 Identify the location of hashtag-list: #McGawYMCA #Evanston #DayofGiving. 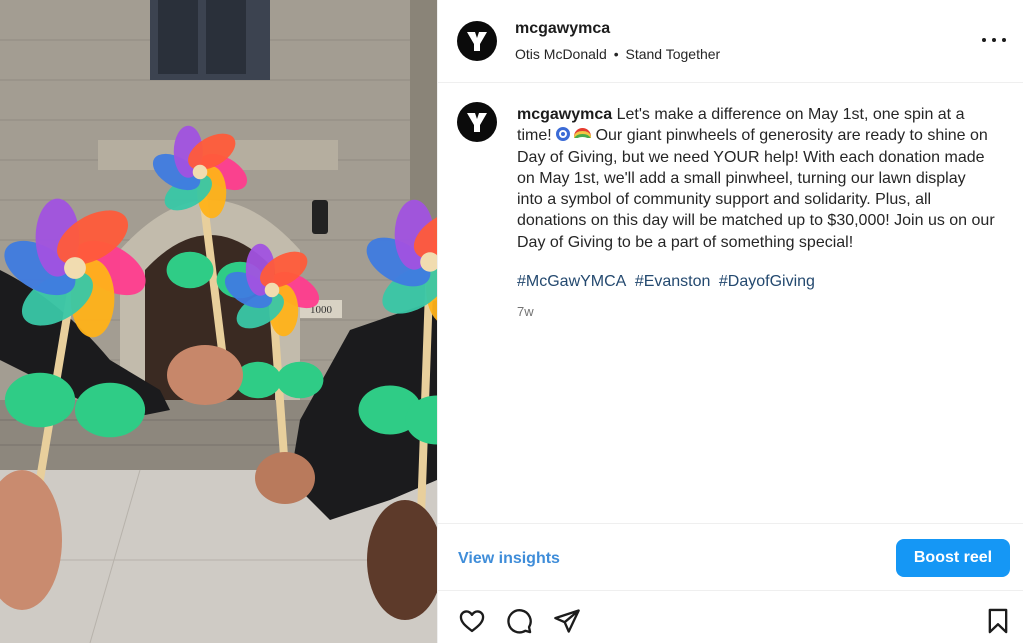
(668, 282).